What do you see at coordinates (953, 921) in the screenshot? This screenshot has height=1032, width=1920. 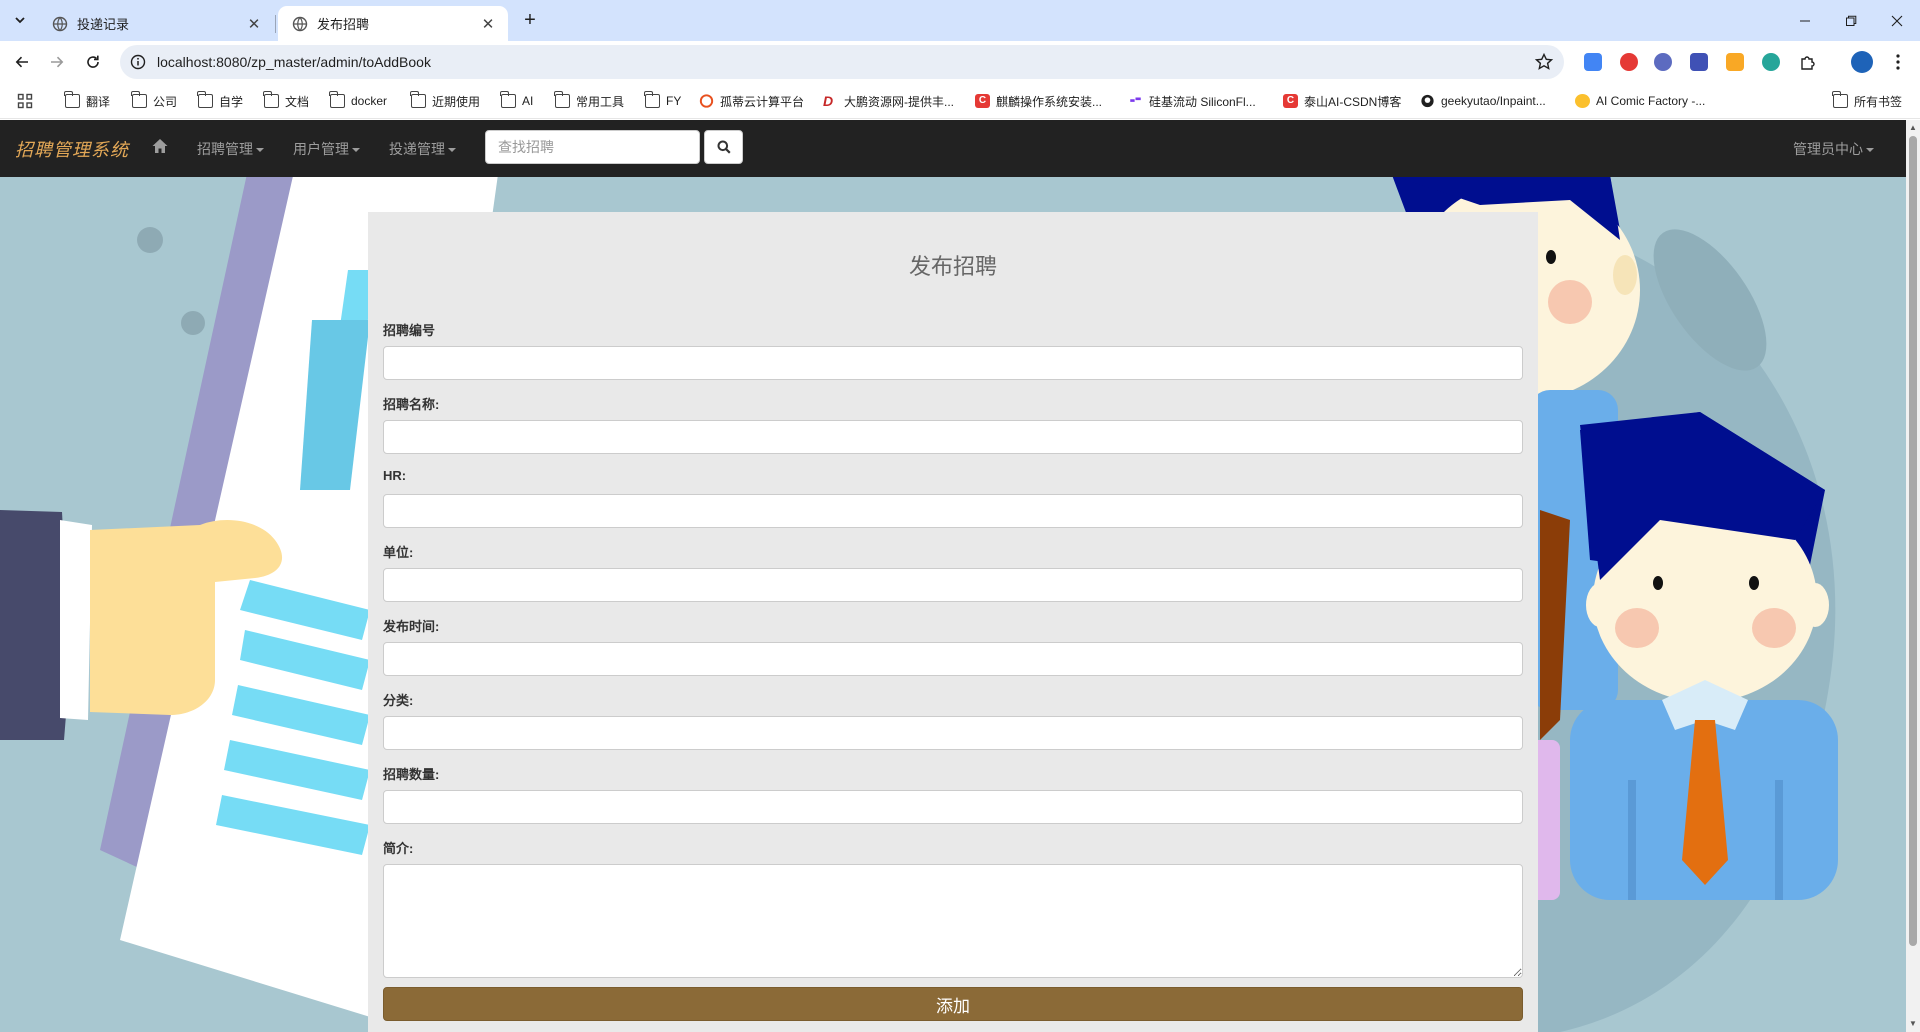 I see `description-textarea` at bounding box center [953, 921].